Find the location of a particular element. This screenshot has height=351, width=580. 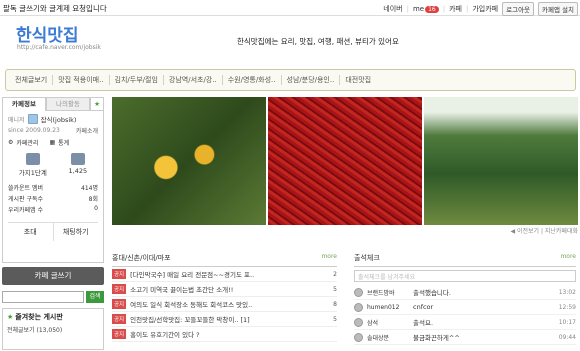

photo-red-peppers is located at coordinates (345, 161).